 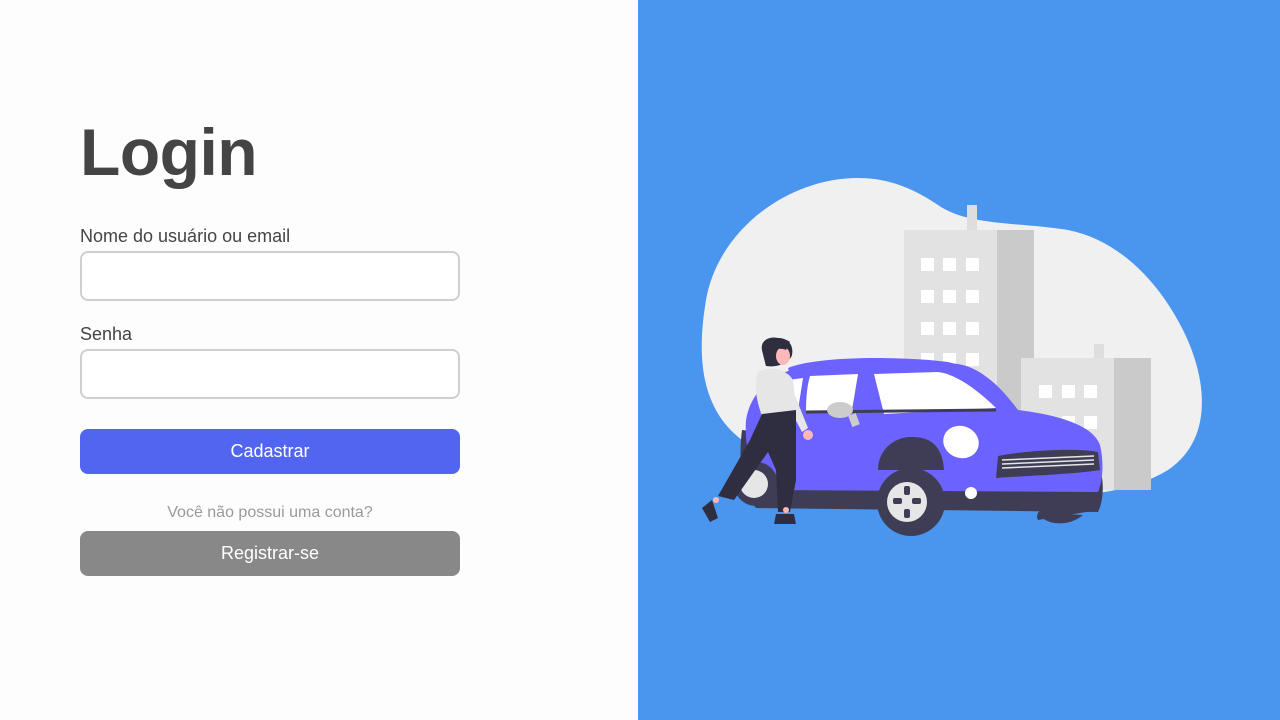 I want to click on username-input, so click(x=270, y=276).